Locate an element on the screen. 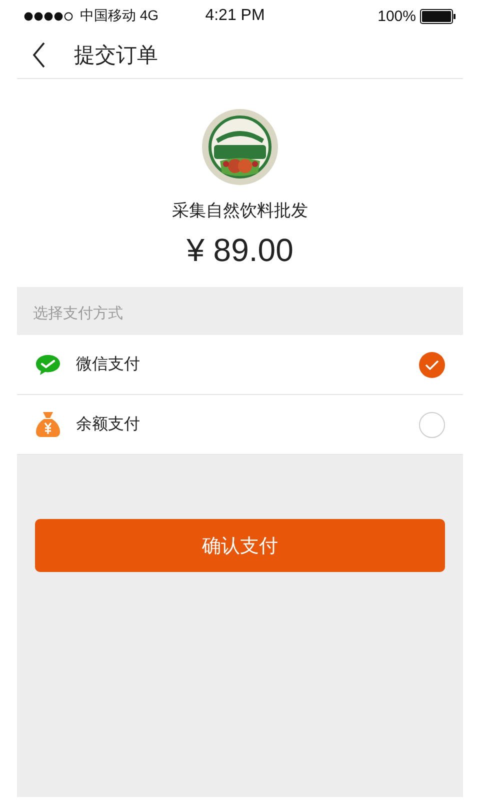 The height and width of the screenshot is (800, 480). carrier-label: 中国移动 4G is located at coordinates (119, 16).